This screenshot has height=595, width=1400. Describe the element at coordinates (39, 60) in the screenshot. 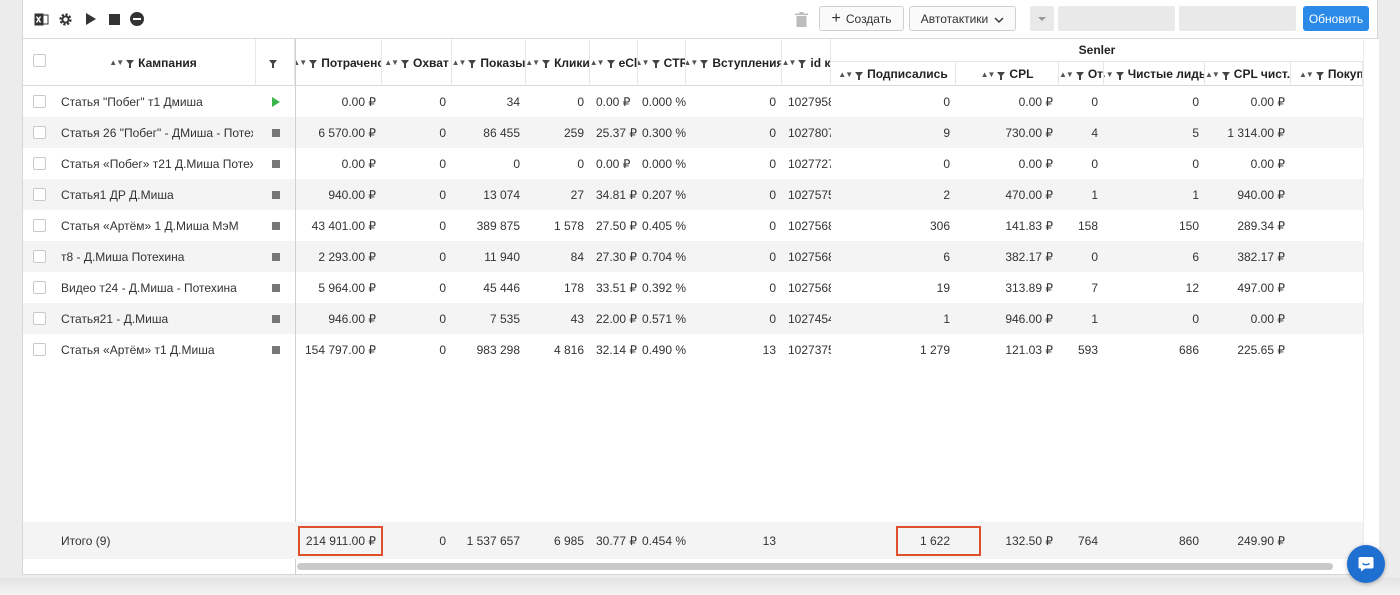

I see `select-all-checkbox` at that location.